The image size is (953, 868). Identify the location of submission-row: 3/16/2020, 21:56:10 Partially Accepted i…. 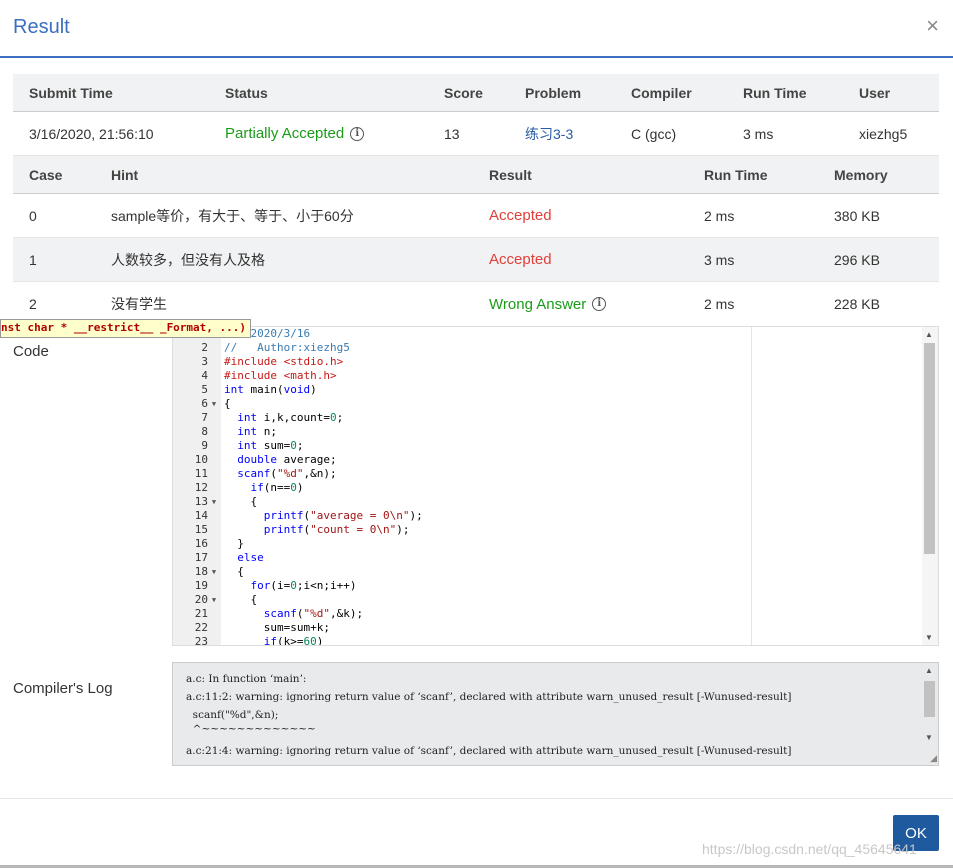
(476, 134).